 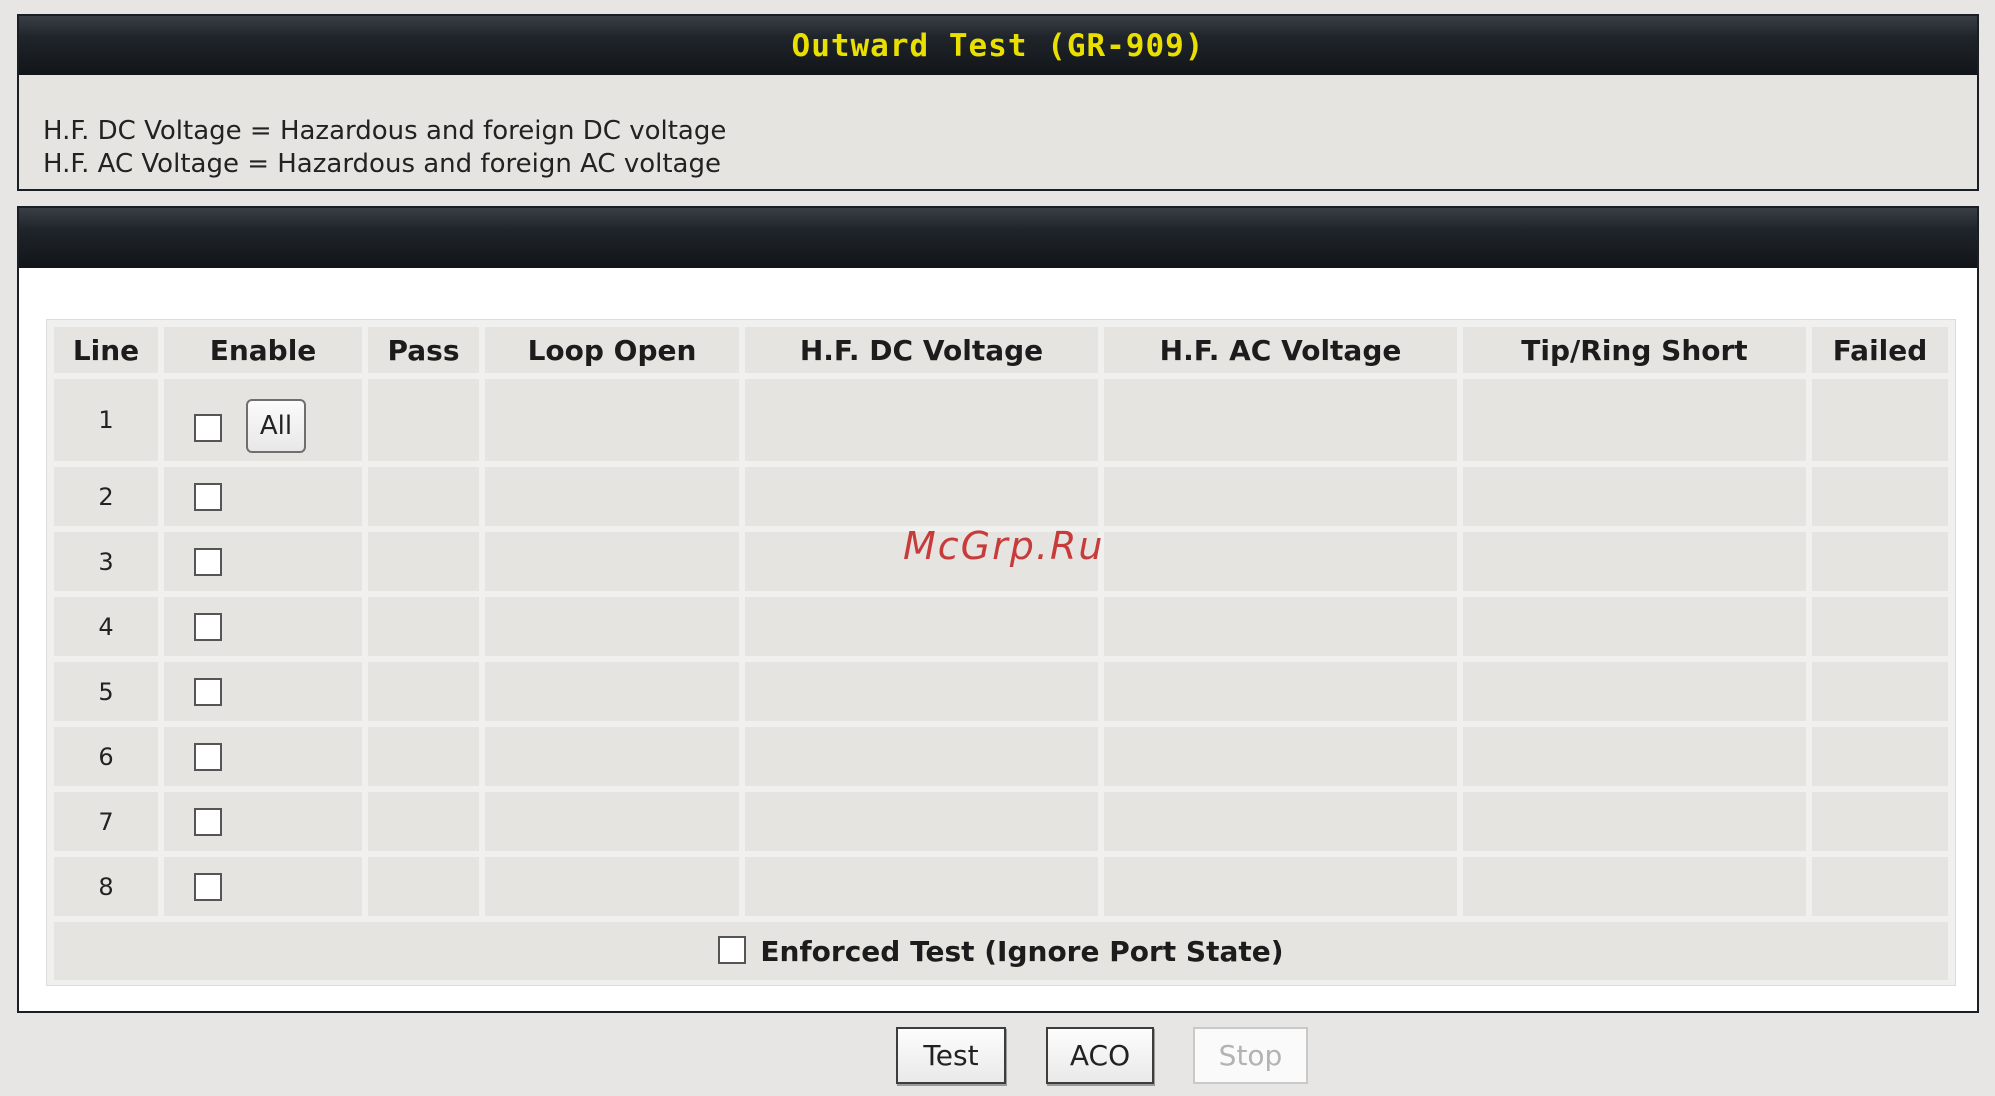 What do you see at coordinates (998, 238) in the screenshot?
I see `panel-header-bar` at bounding box center [998, 238].